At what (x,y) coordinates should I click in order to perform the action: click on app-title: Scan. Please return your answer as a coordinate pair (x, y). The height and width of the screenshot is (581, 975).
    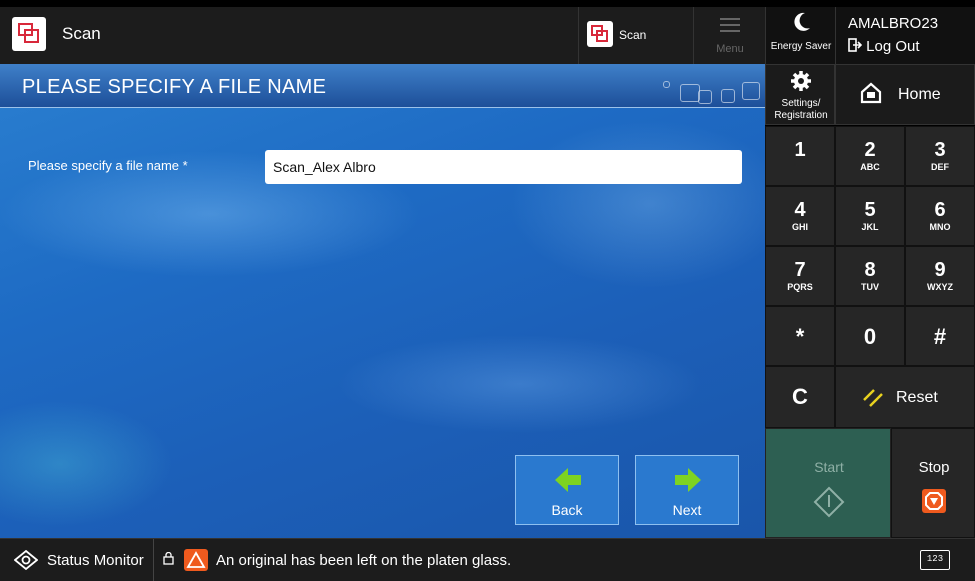
    Looking at the image, I should click on (81, 33).